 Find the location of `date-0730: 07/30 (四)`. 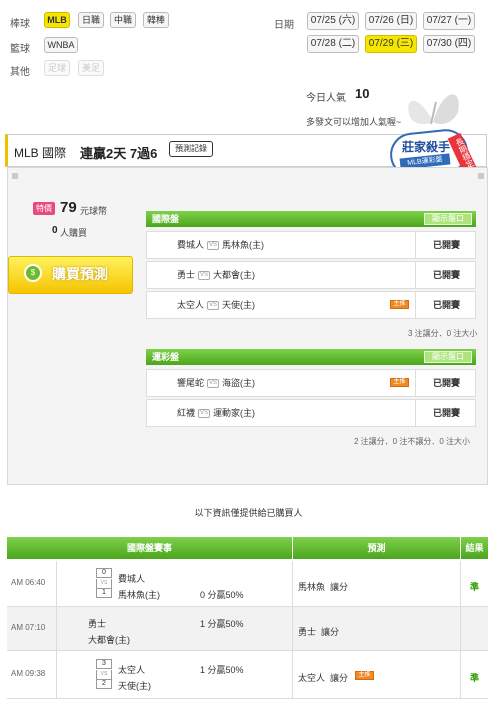

date-0730: 07/30 (四) is located at coordinates (449, 44).